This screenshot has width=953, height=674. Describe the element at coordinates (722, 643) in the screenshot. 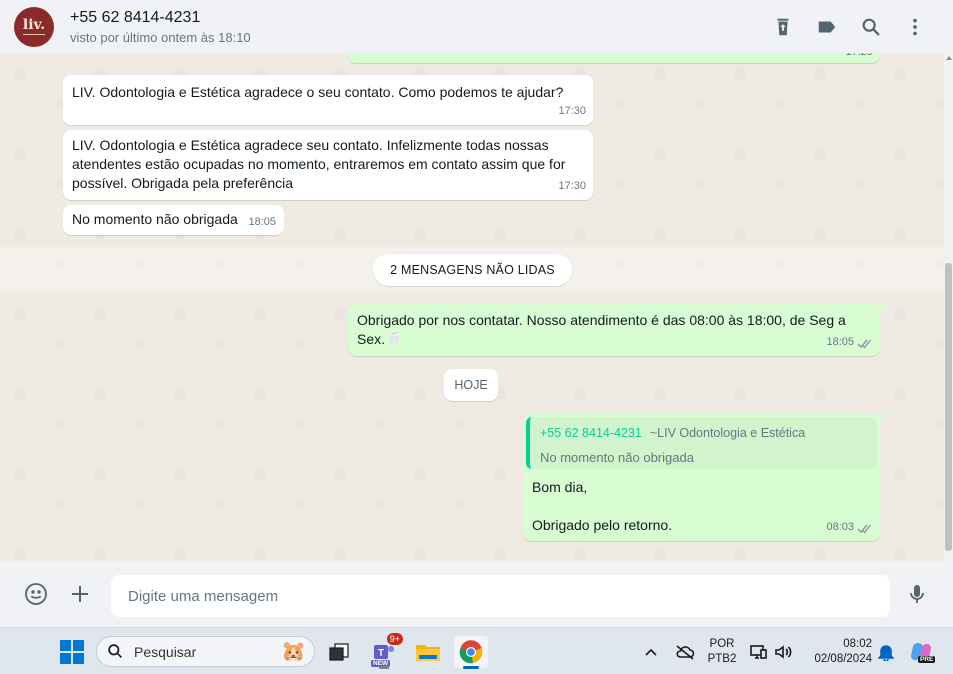

I see `language-code: POR` at that location.